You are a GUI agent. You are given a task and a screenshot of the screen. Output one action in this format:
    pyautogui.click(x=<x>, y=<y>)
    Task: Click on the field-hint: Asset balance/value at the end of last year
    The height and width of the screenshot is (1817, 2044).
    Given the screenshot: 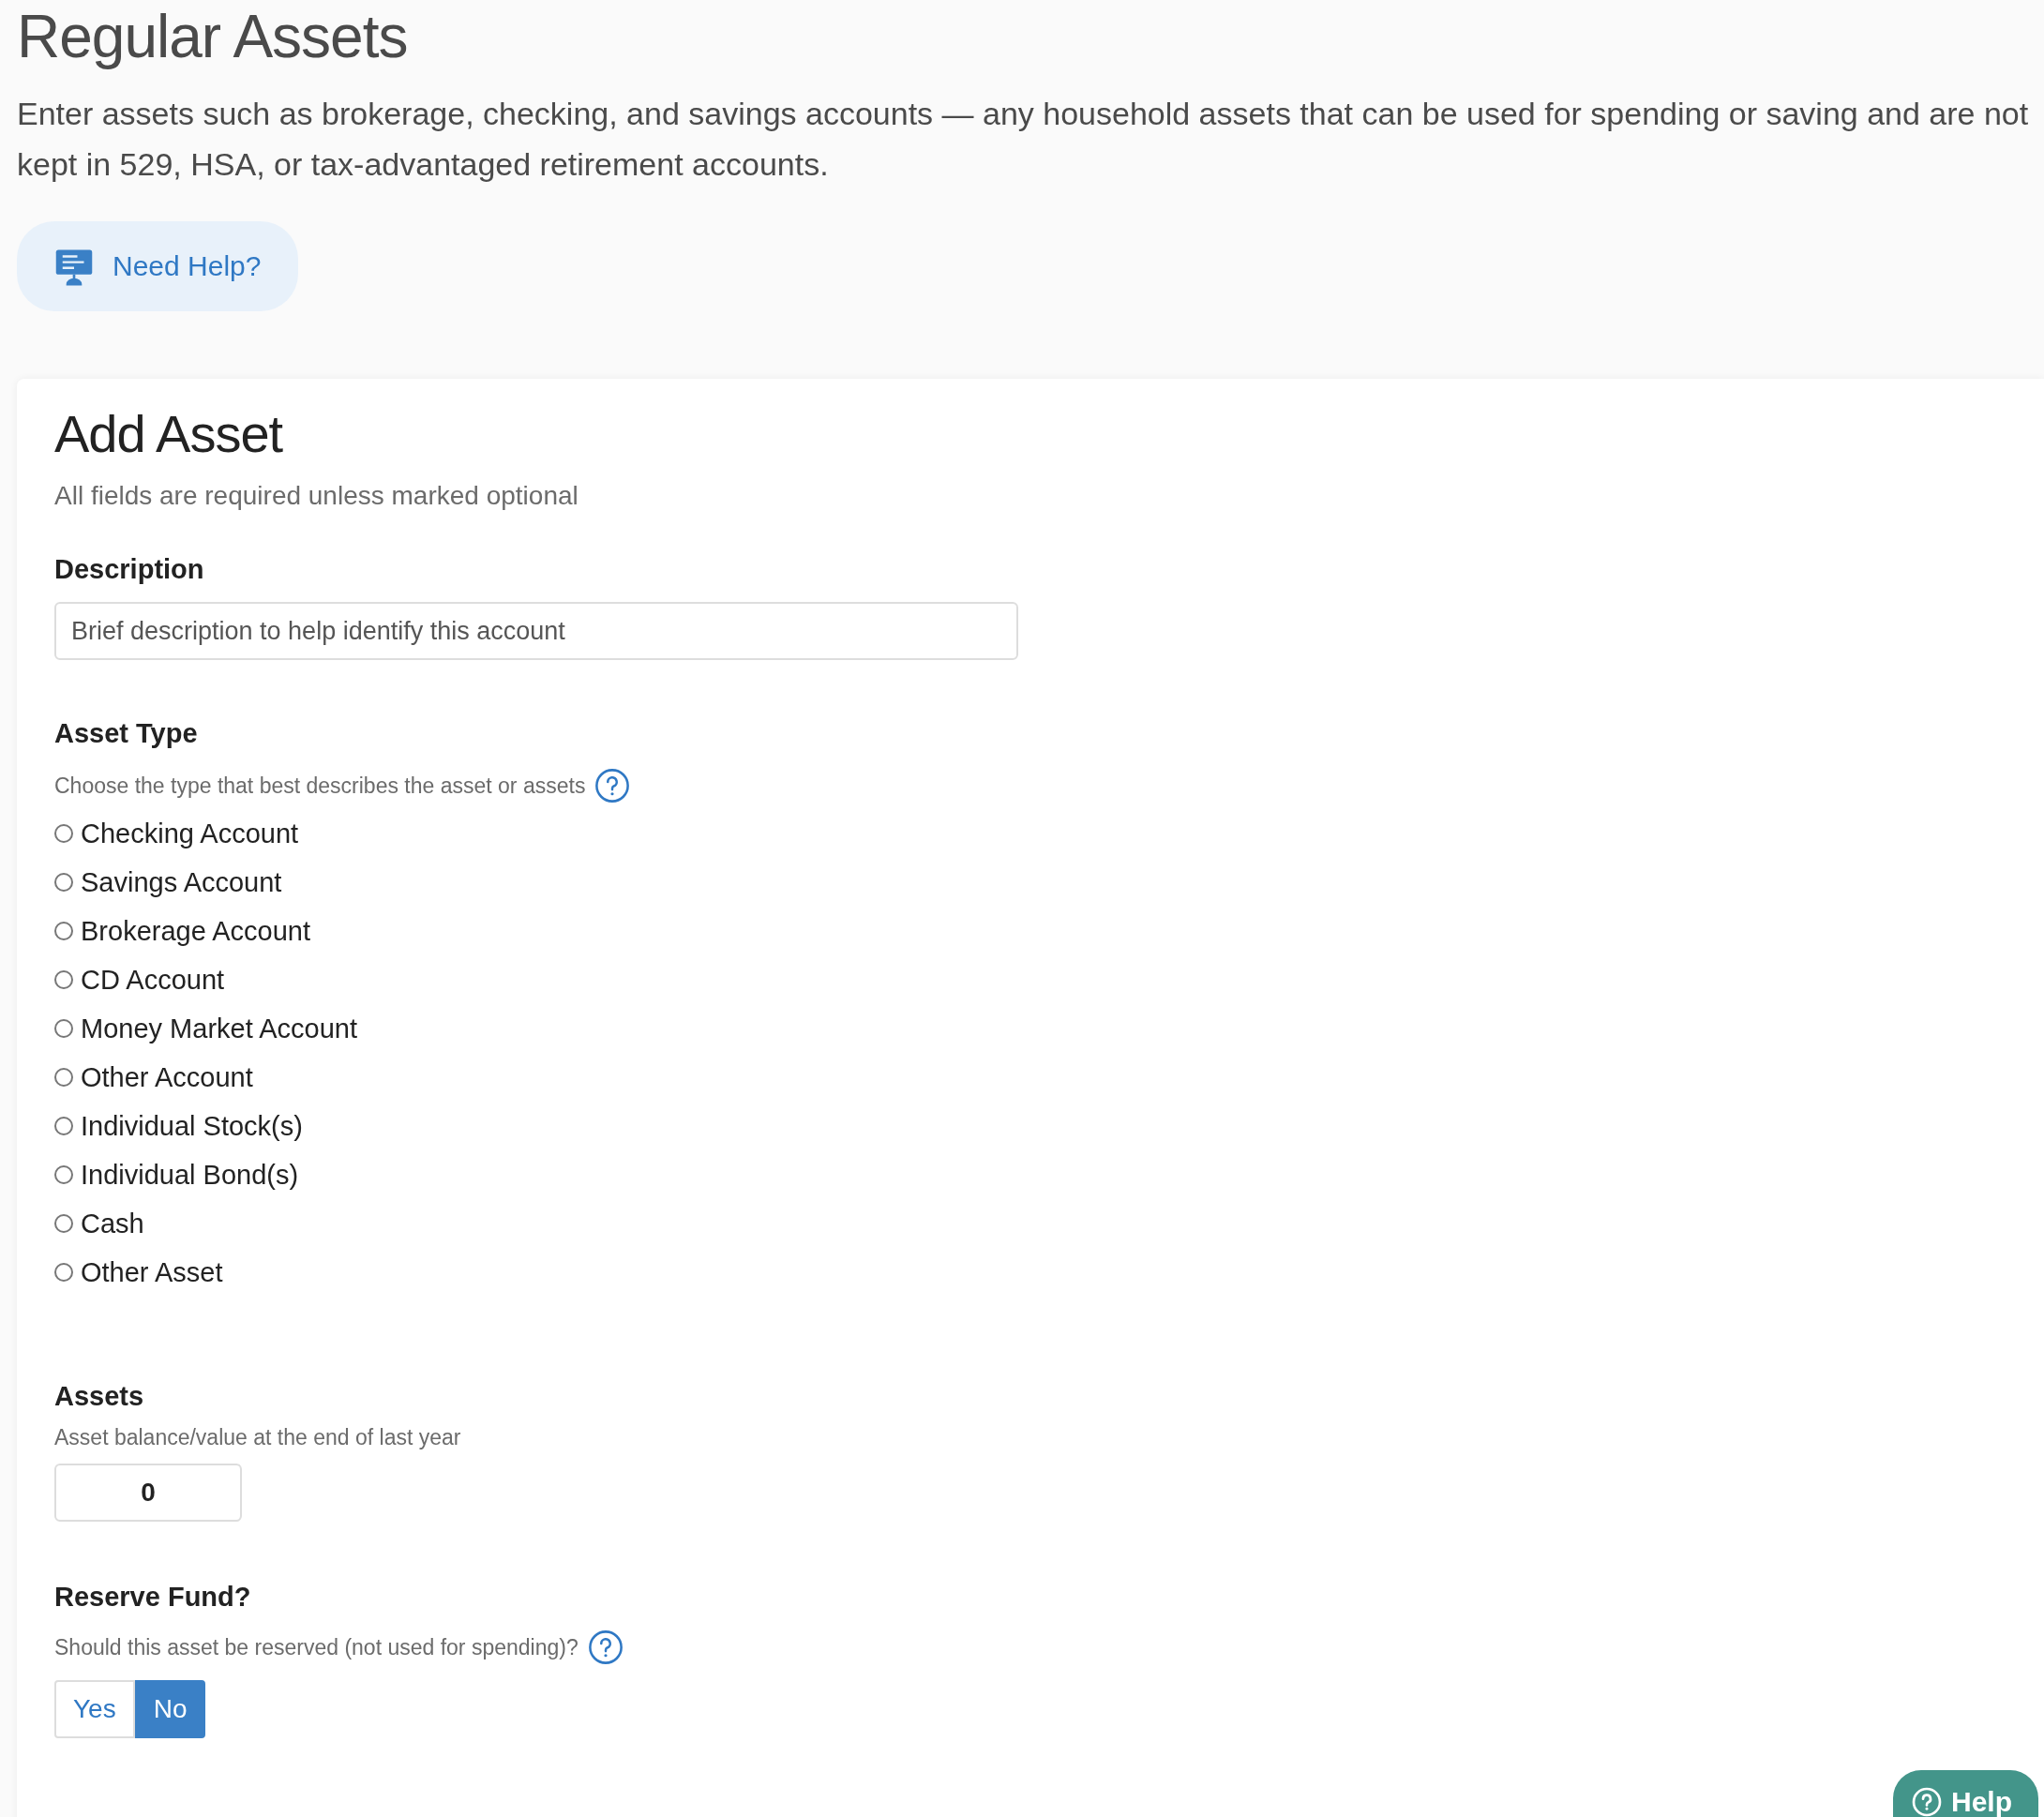 What is the action you would take?
    pyautogui.click(x=258, y=1437)
    